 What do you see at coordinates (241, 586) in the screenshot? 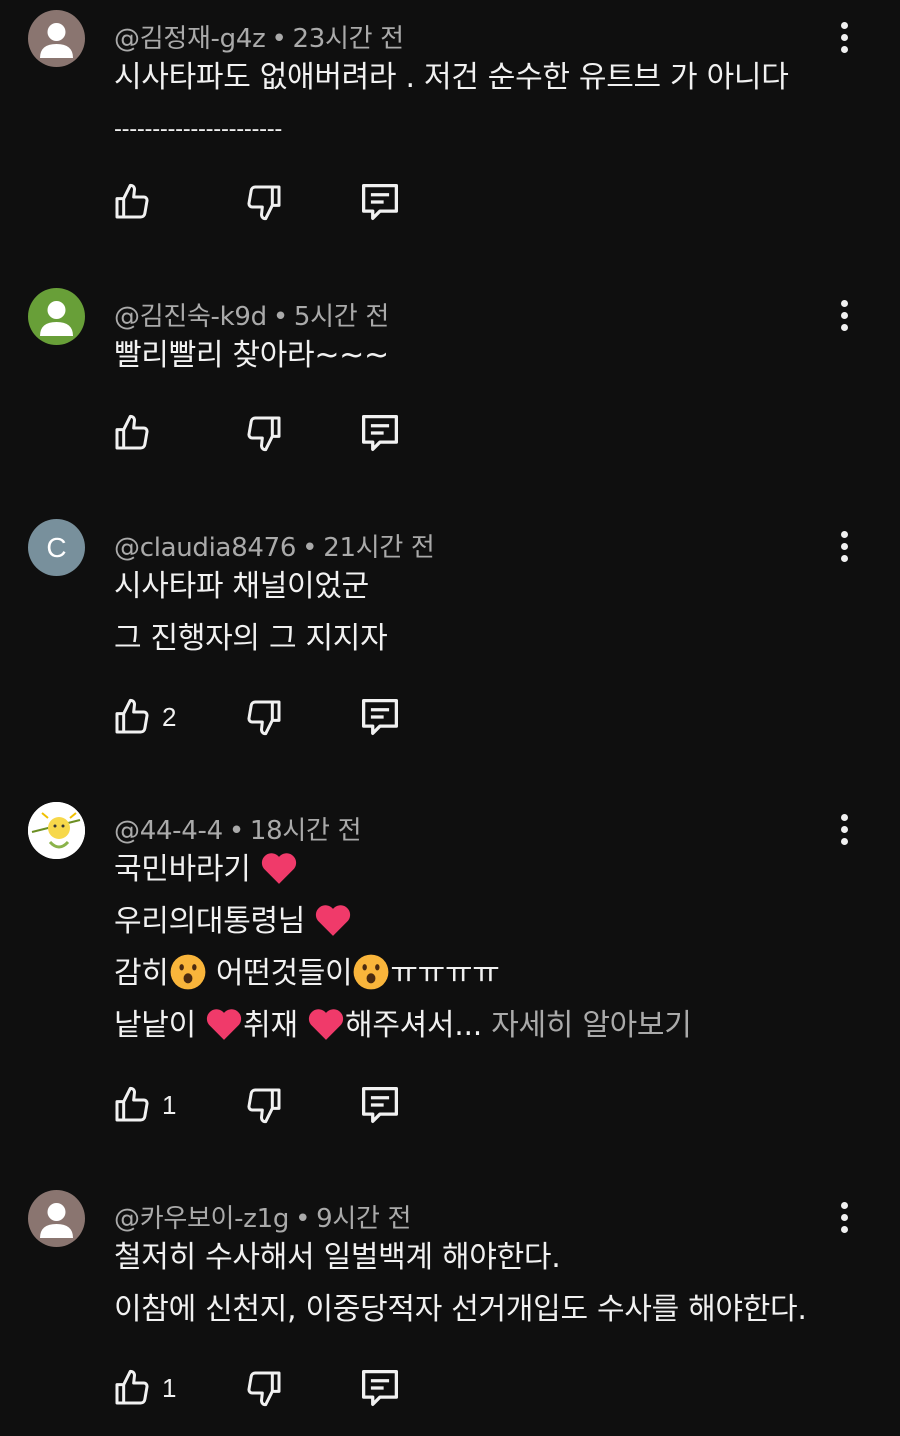
I see `comment-line: 시사타파 채널이었군` at bounding box center [241, 586].